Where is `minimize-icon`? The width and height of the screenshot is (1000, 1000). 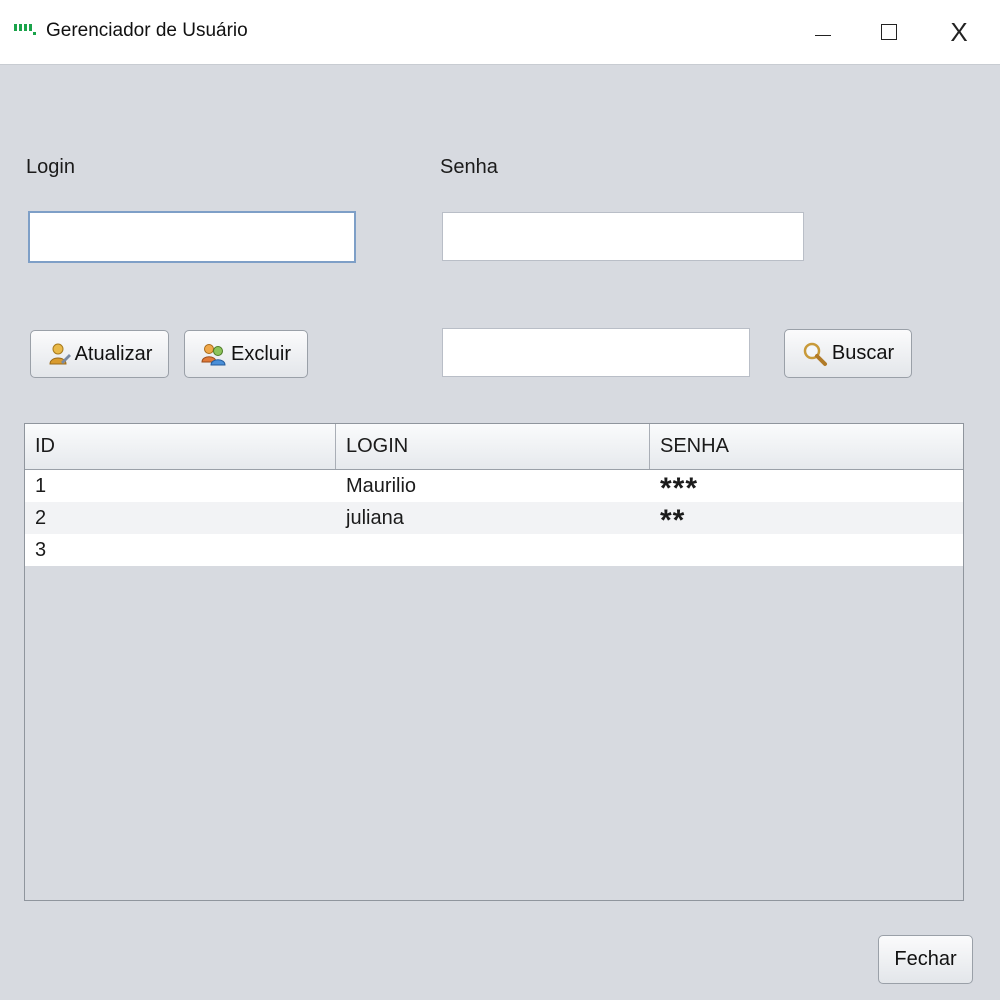 minimize-icon is located at coordinates (823, 35).